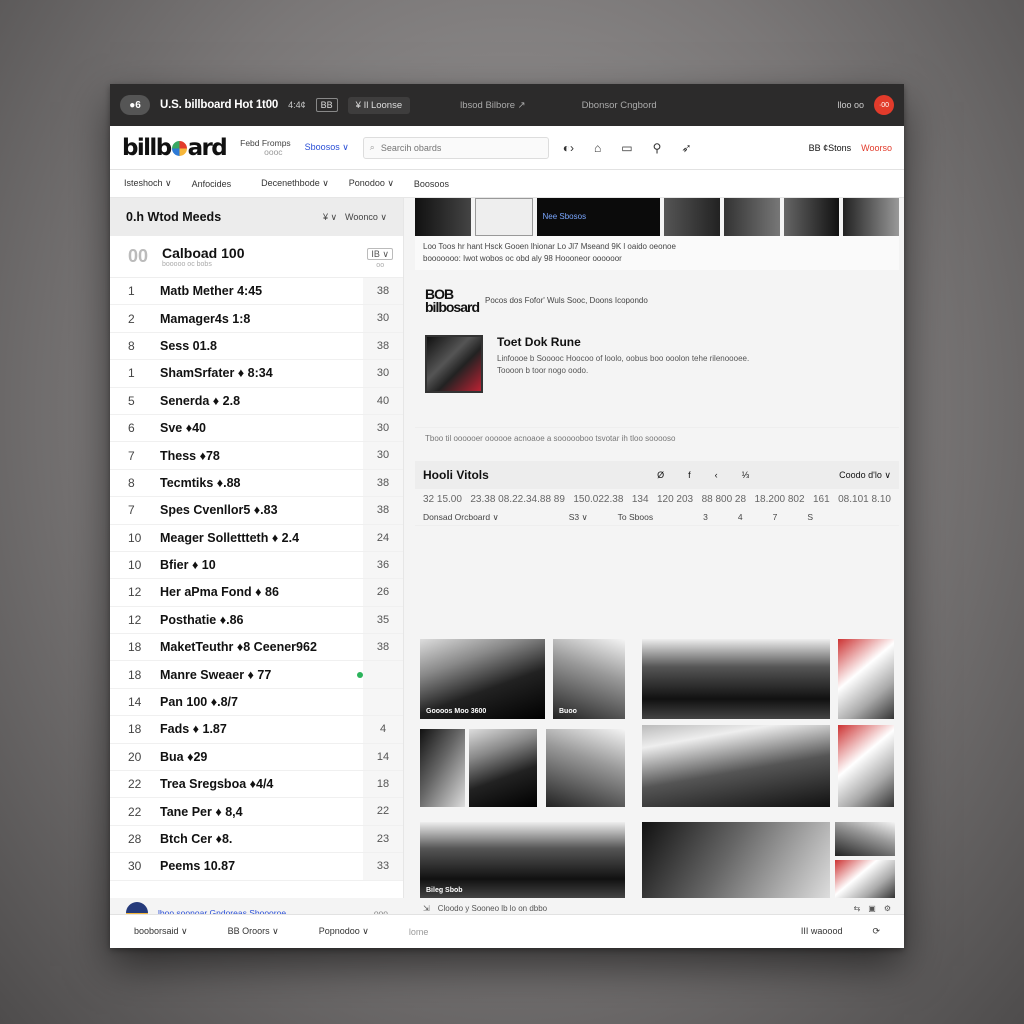 This screenshot has width=1024, height=1024. What do you see at coordinates (626, 148) in the screenshot?
I see `window-icon: ▭` at bounding box center [626, 148].